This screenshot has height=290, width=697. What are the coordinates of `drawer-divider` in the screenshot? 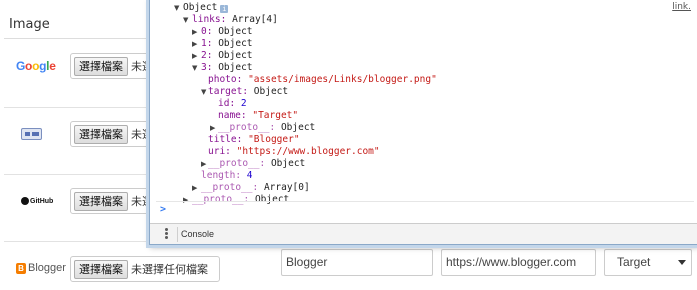 It's located at (177, 234).